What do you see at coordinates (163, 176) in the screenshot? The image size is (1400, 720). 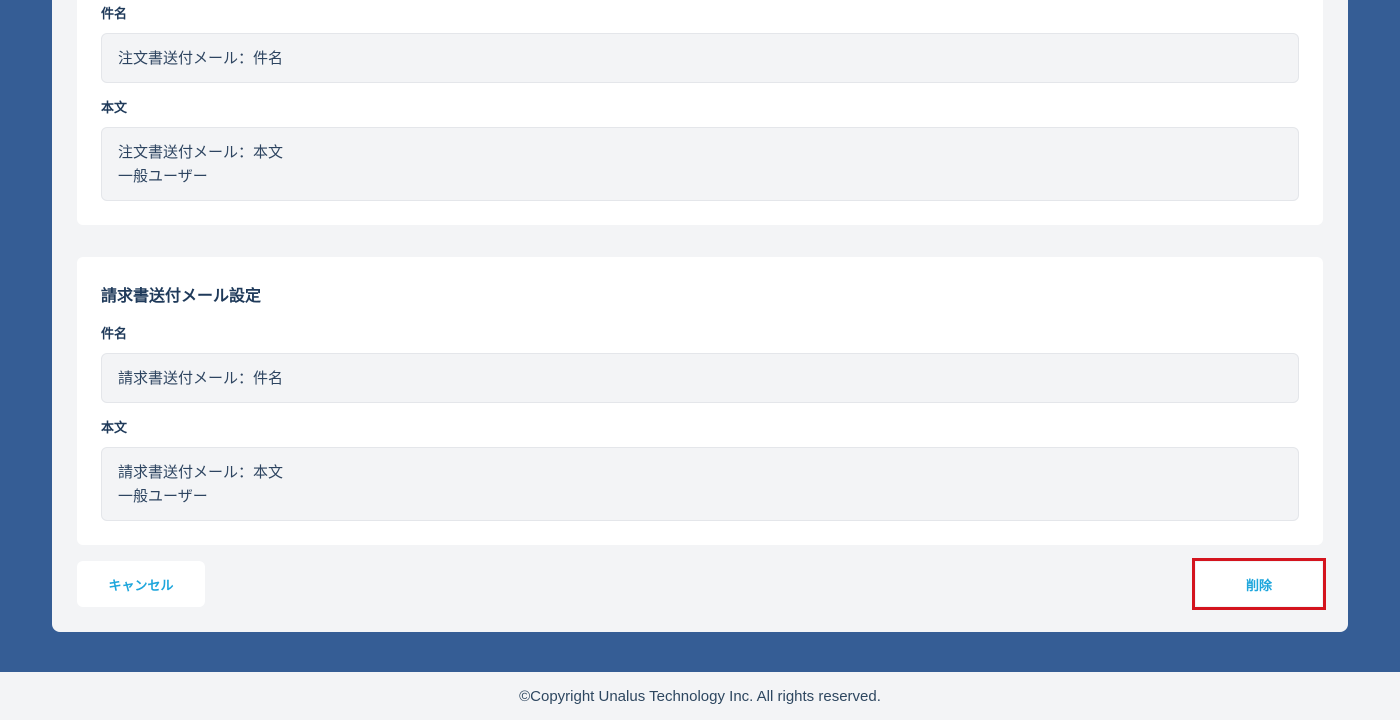 I see `order-body-line-2: 一般ユーザー` at bounding box center [163, 176].